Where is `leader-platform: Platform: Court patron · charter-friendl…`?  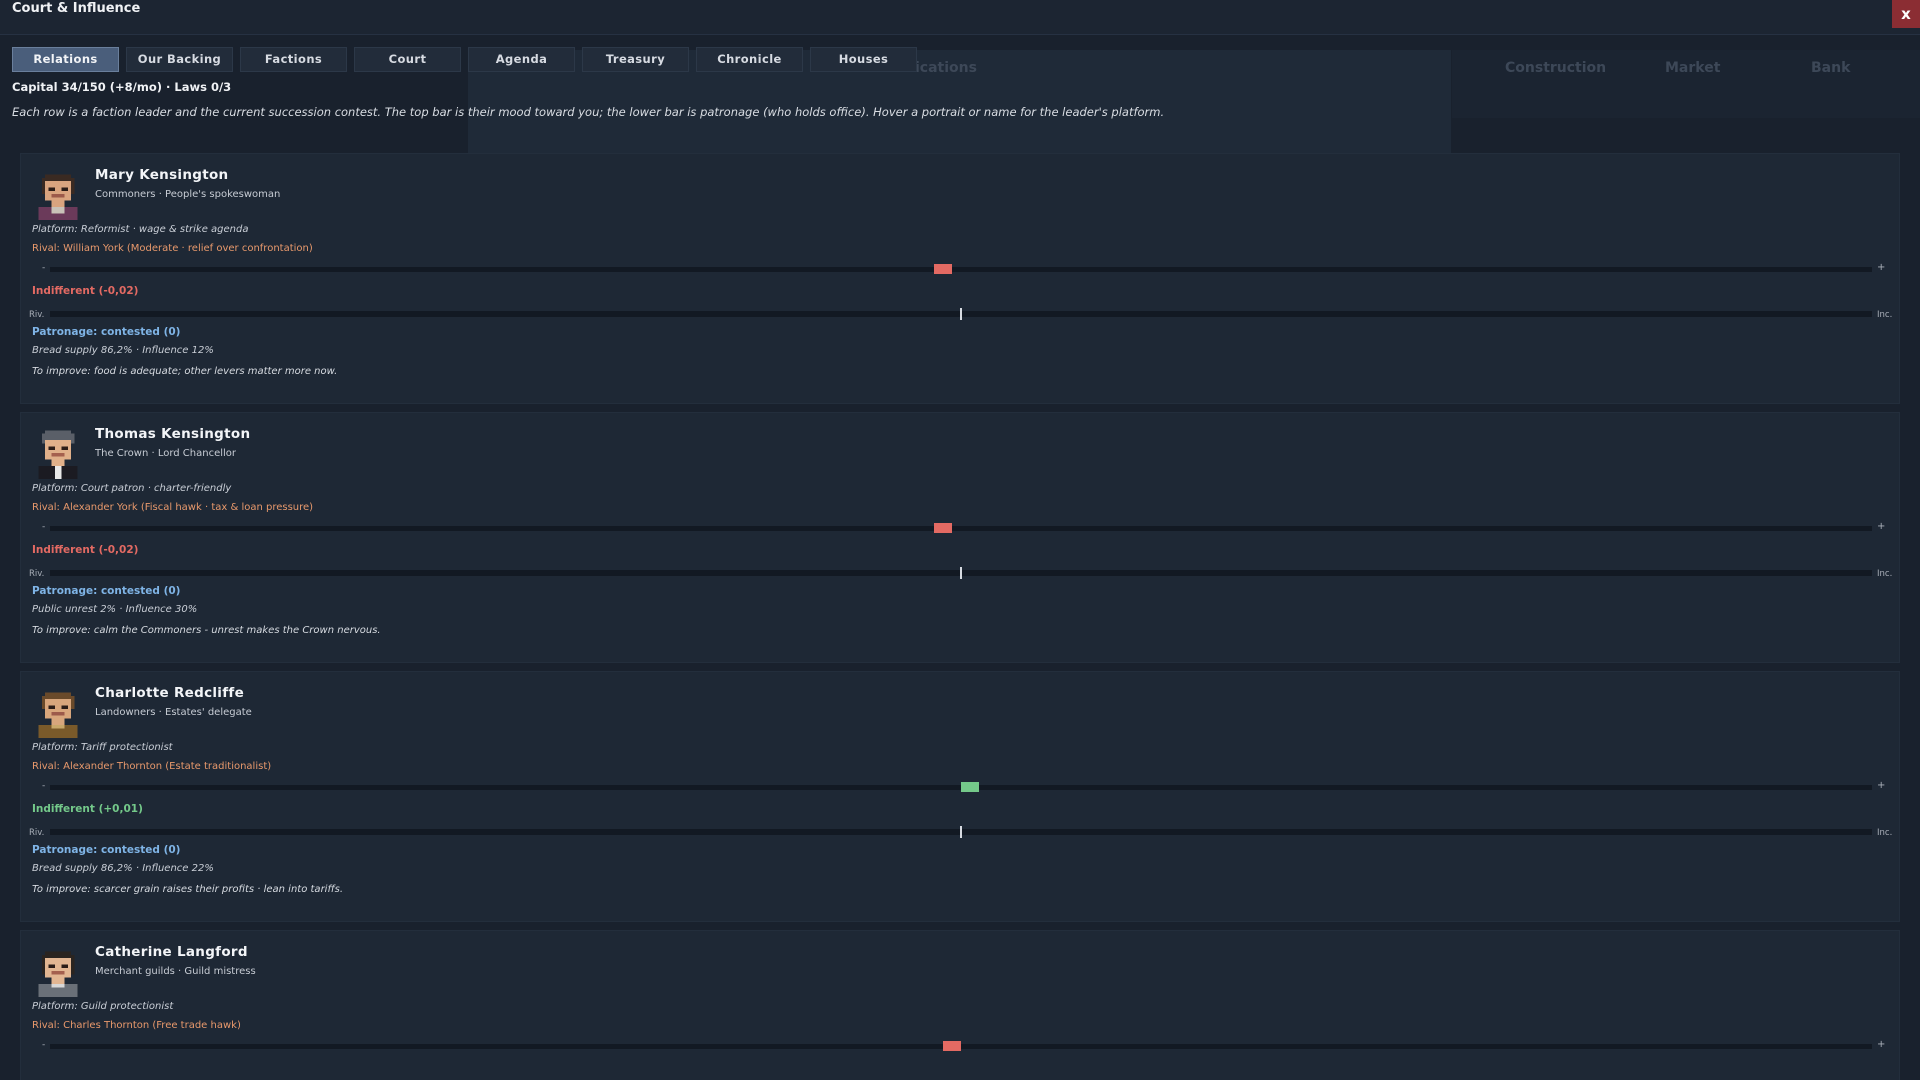 leader-platform: Platform: Court patron · charter-friendl… is located at coordinates (132, 488).